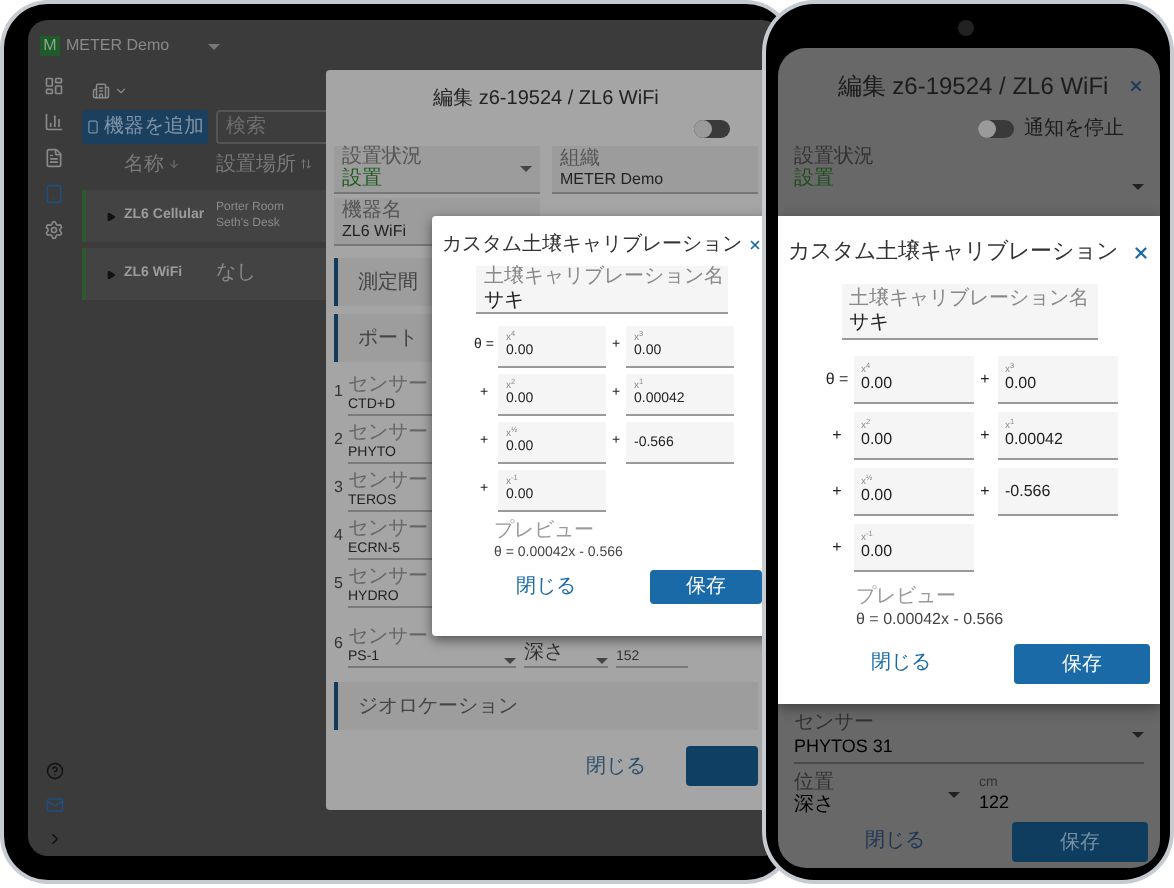  I want to click on port-number: 1, so click(339, 392).